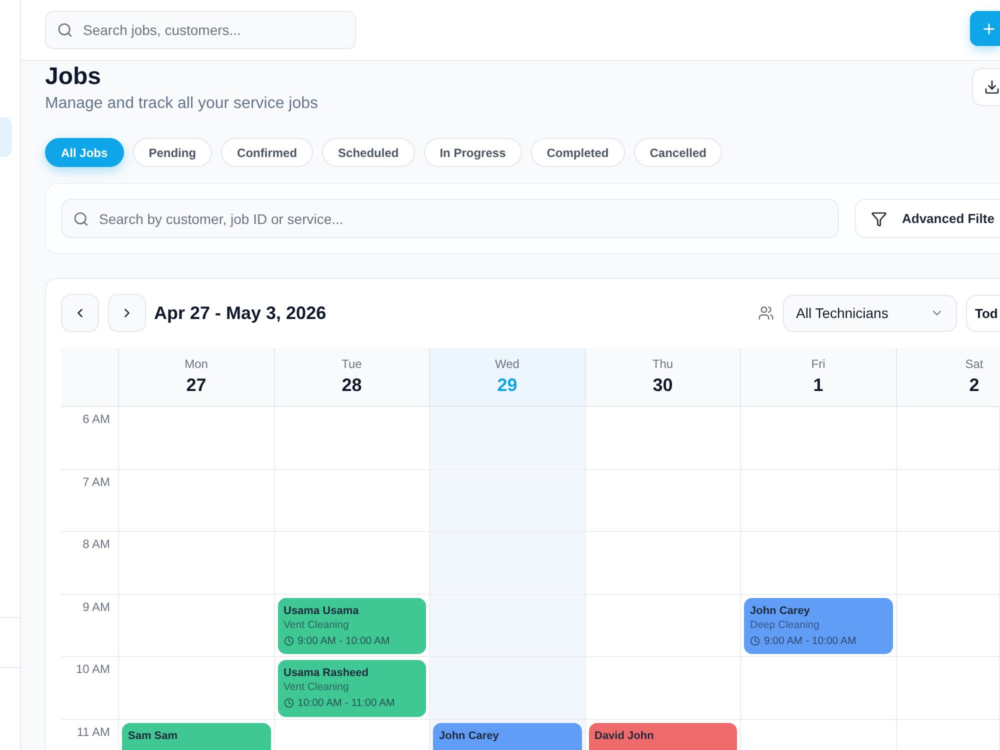 This screenshot has width=1000, height=750. I want to click on event-card: John Carey, so click(507, 736).